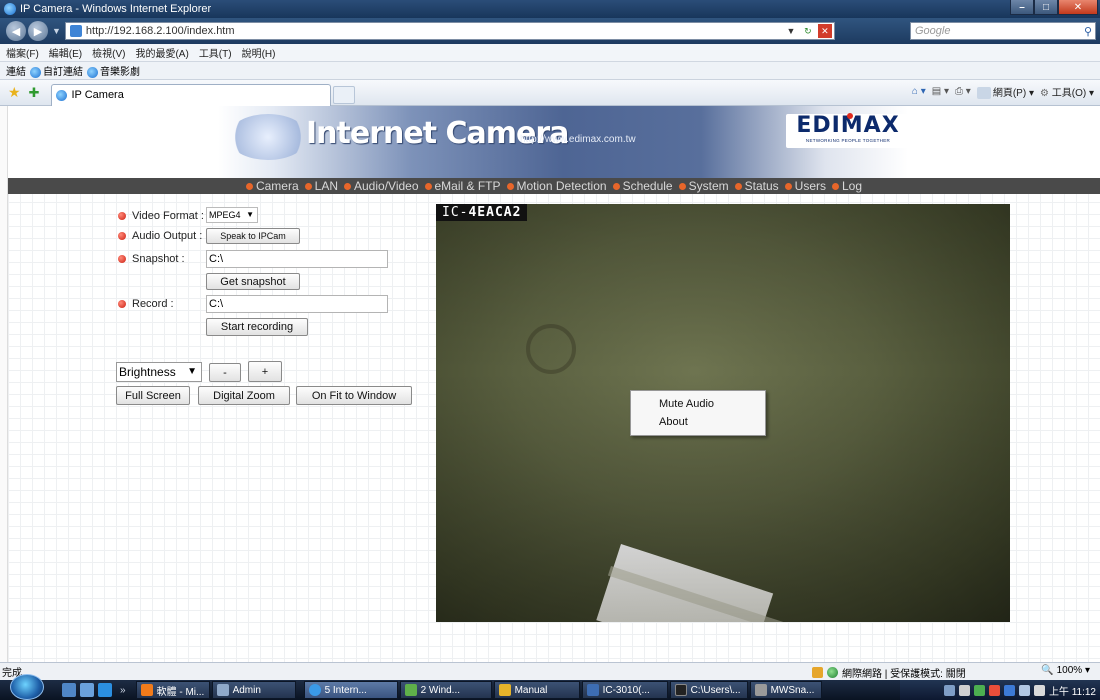 This screenshot has height=700, width=1100. I want to click on nav-system: System, so click(703, 186).